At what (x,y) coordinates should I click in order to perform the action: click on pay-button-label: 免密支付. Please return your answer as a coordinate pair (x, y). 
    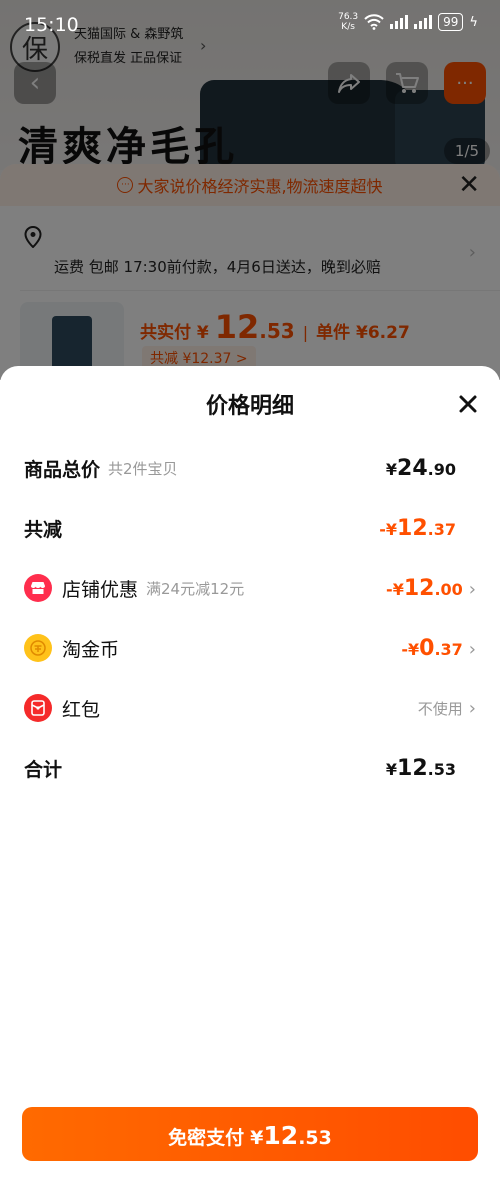
    Looking at the image, I should click on (206, 1138).